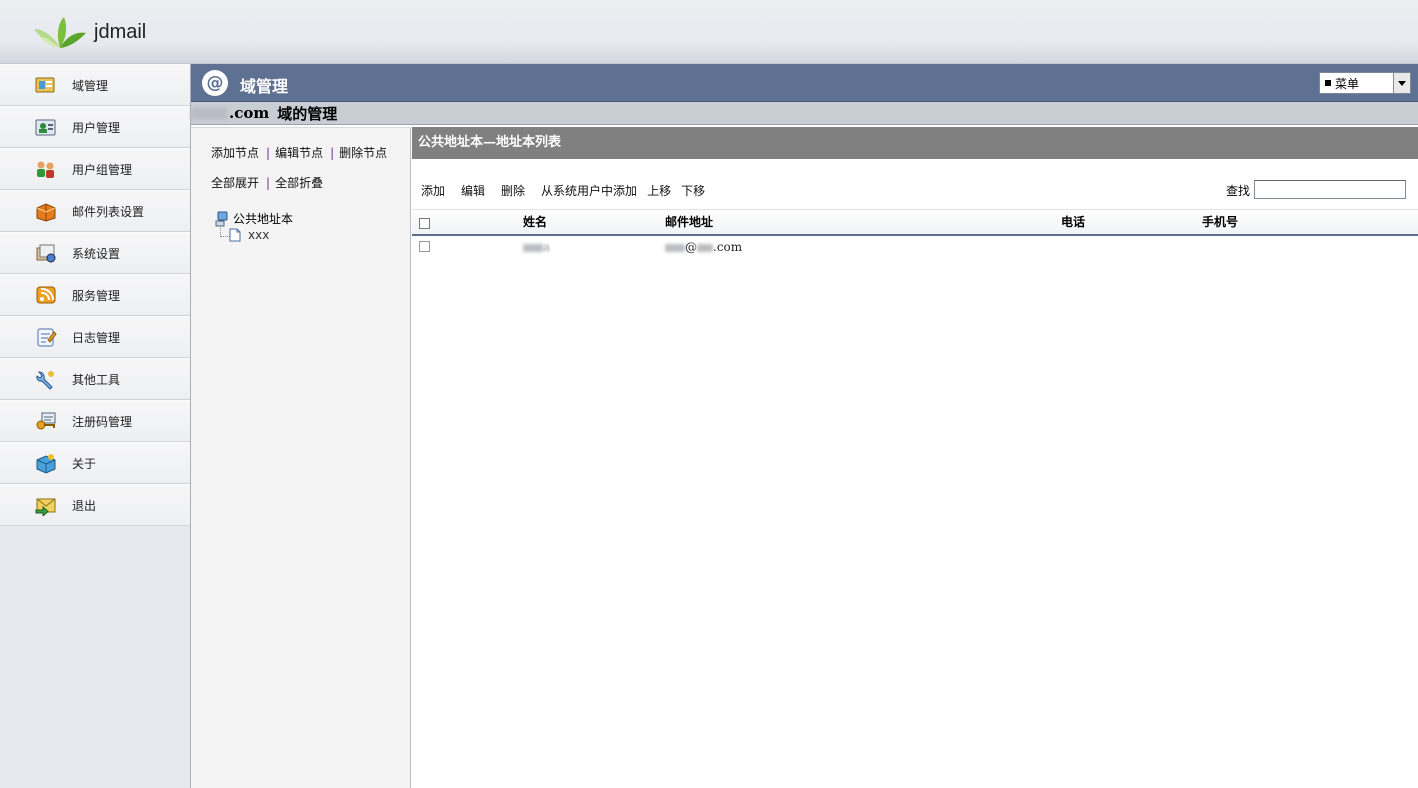 The width and height of the screenshot is (1418, 788). I want to click on column-header-name: 姓名, so click(535, 222).